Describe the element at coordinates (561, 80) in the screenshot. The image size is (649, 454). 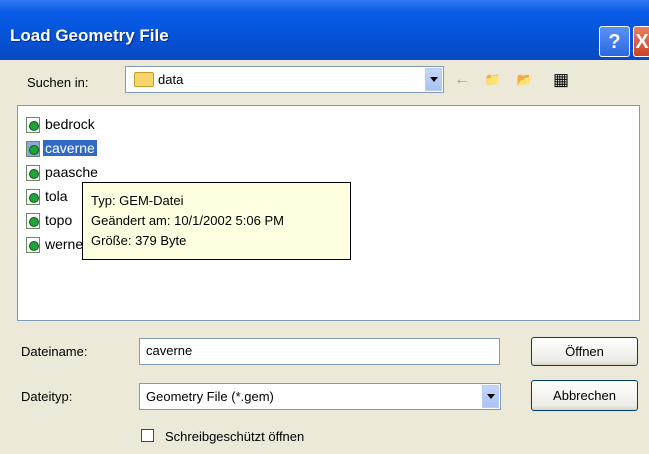
I see `view-menu-icon: ▦` at that location.